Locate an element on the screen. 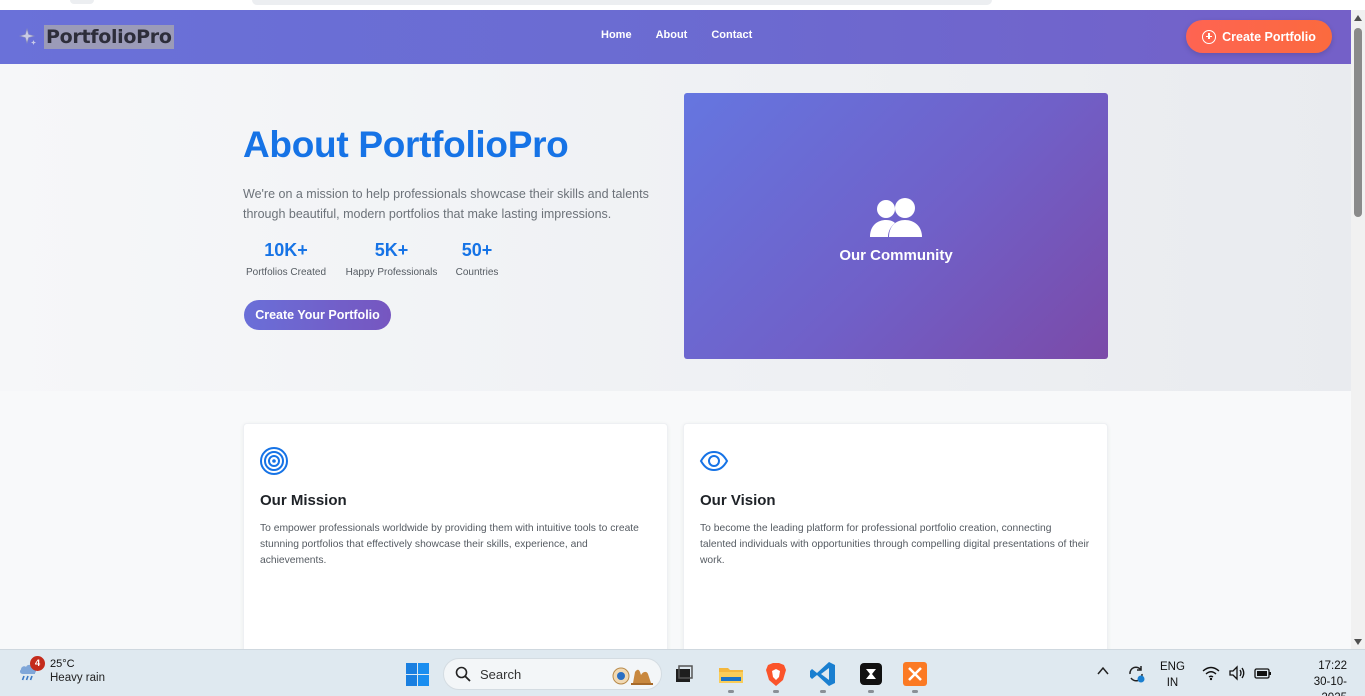  chevron-up-icon is located at coordinates (1103, 671).